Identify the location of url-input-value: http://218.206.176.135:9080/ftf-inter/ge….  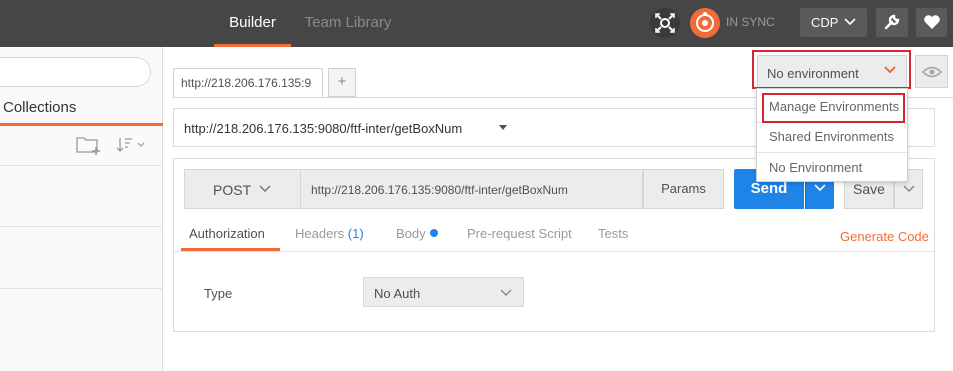
(439, 190).